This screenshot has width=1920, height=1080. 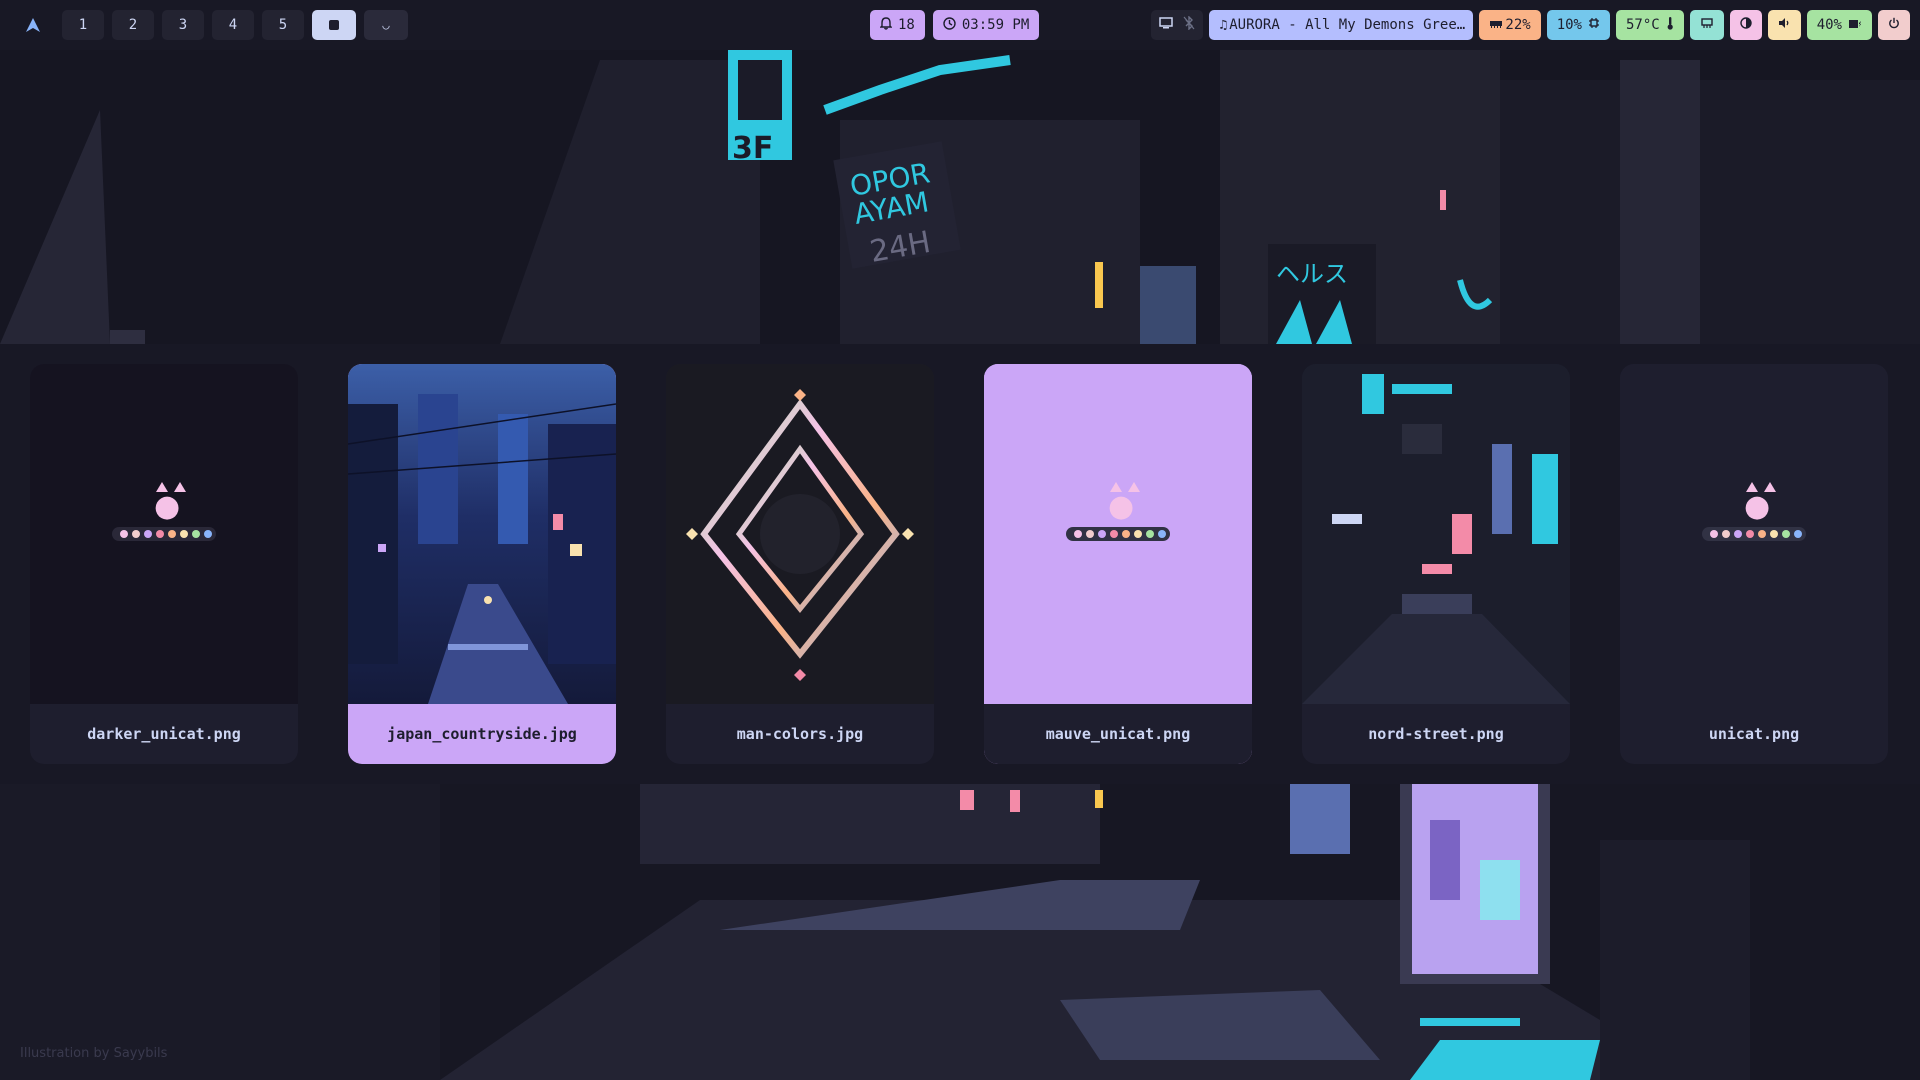 What do you see at coordinates (1829, 25) in the screenshot?
I see `battery-level: 40%` at bounding box center [1829, 25].